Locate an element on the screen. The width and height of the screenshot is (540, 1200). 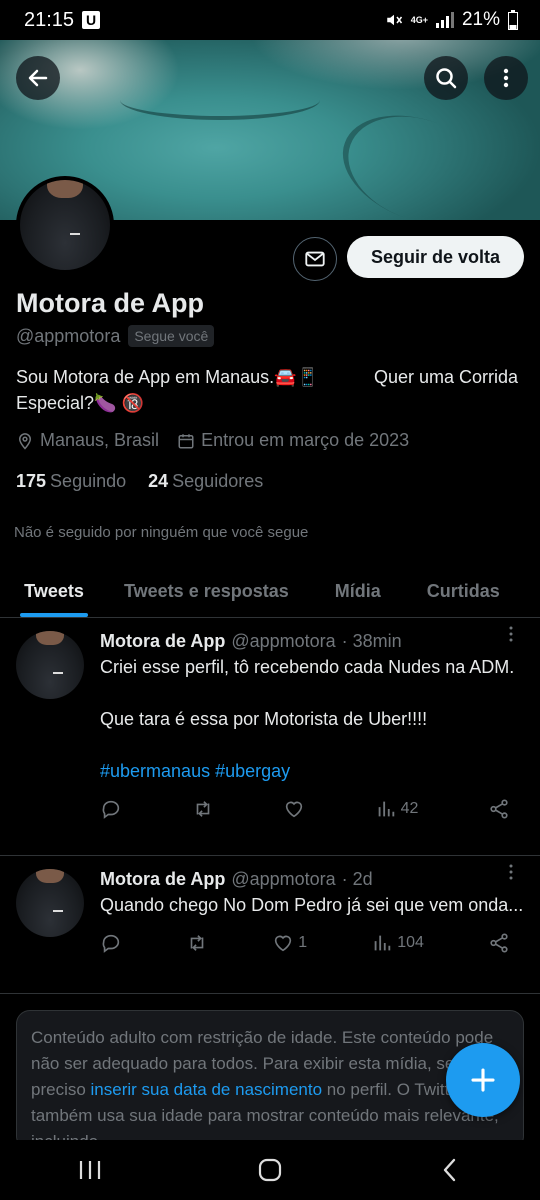
tweet-hashtags: #ubermanaus #ubergay is located at coordinates (312, 771).